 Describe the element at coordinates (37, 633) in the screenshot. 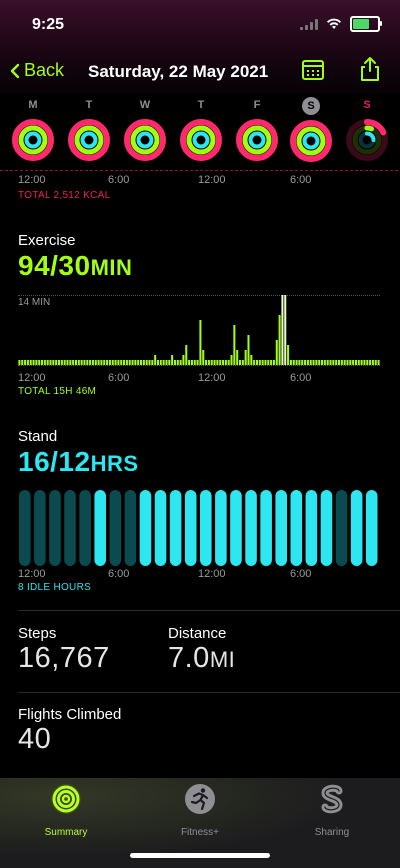

I see `steps-label: Steps` at that location.